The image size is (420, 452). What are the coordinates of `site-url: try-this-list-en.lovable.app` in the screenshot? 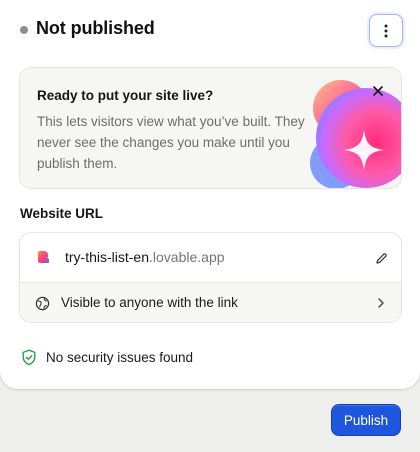 It's located at (145, 257).